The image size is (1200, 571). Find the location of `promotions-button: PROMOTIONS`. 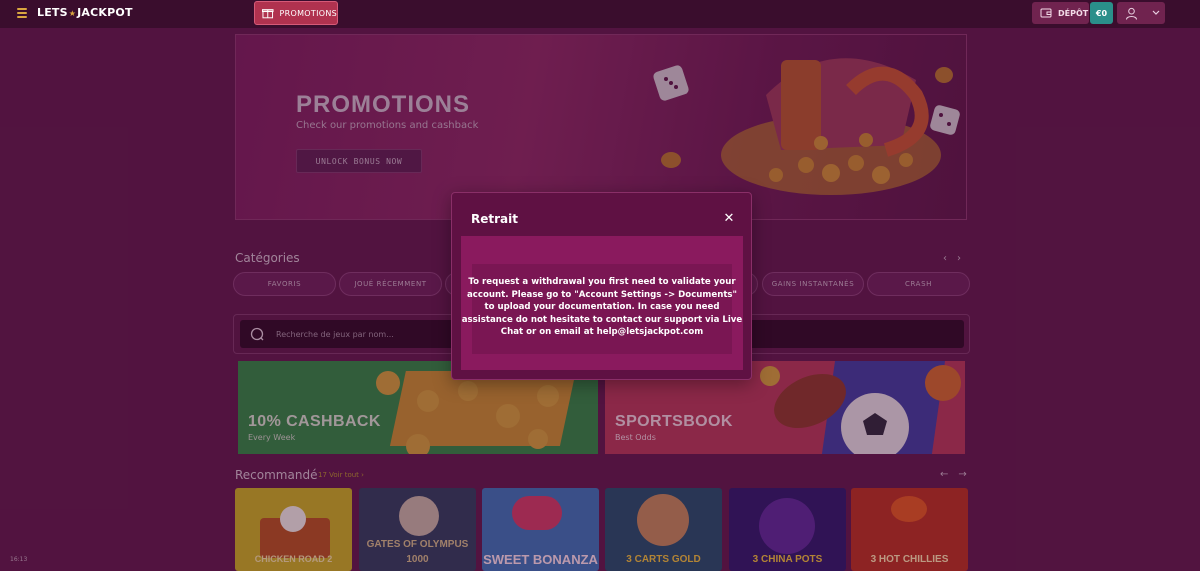

promotions-button: PROMOTIONS is located at coordinates (296, 13).